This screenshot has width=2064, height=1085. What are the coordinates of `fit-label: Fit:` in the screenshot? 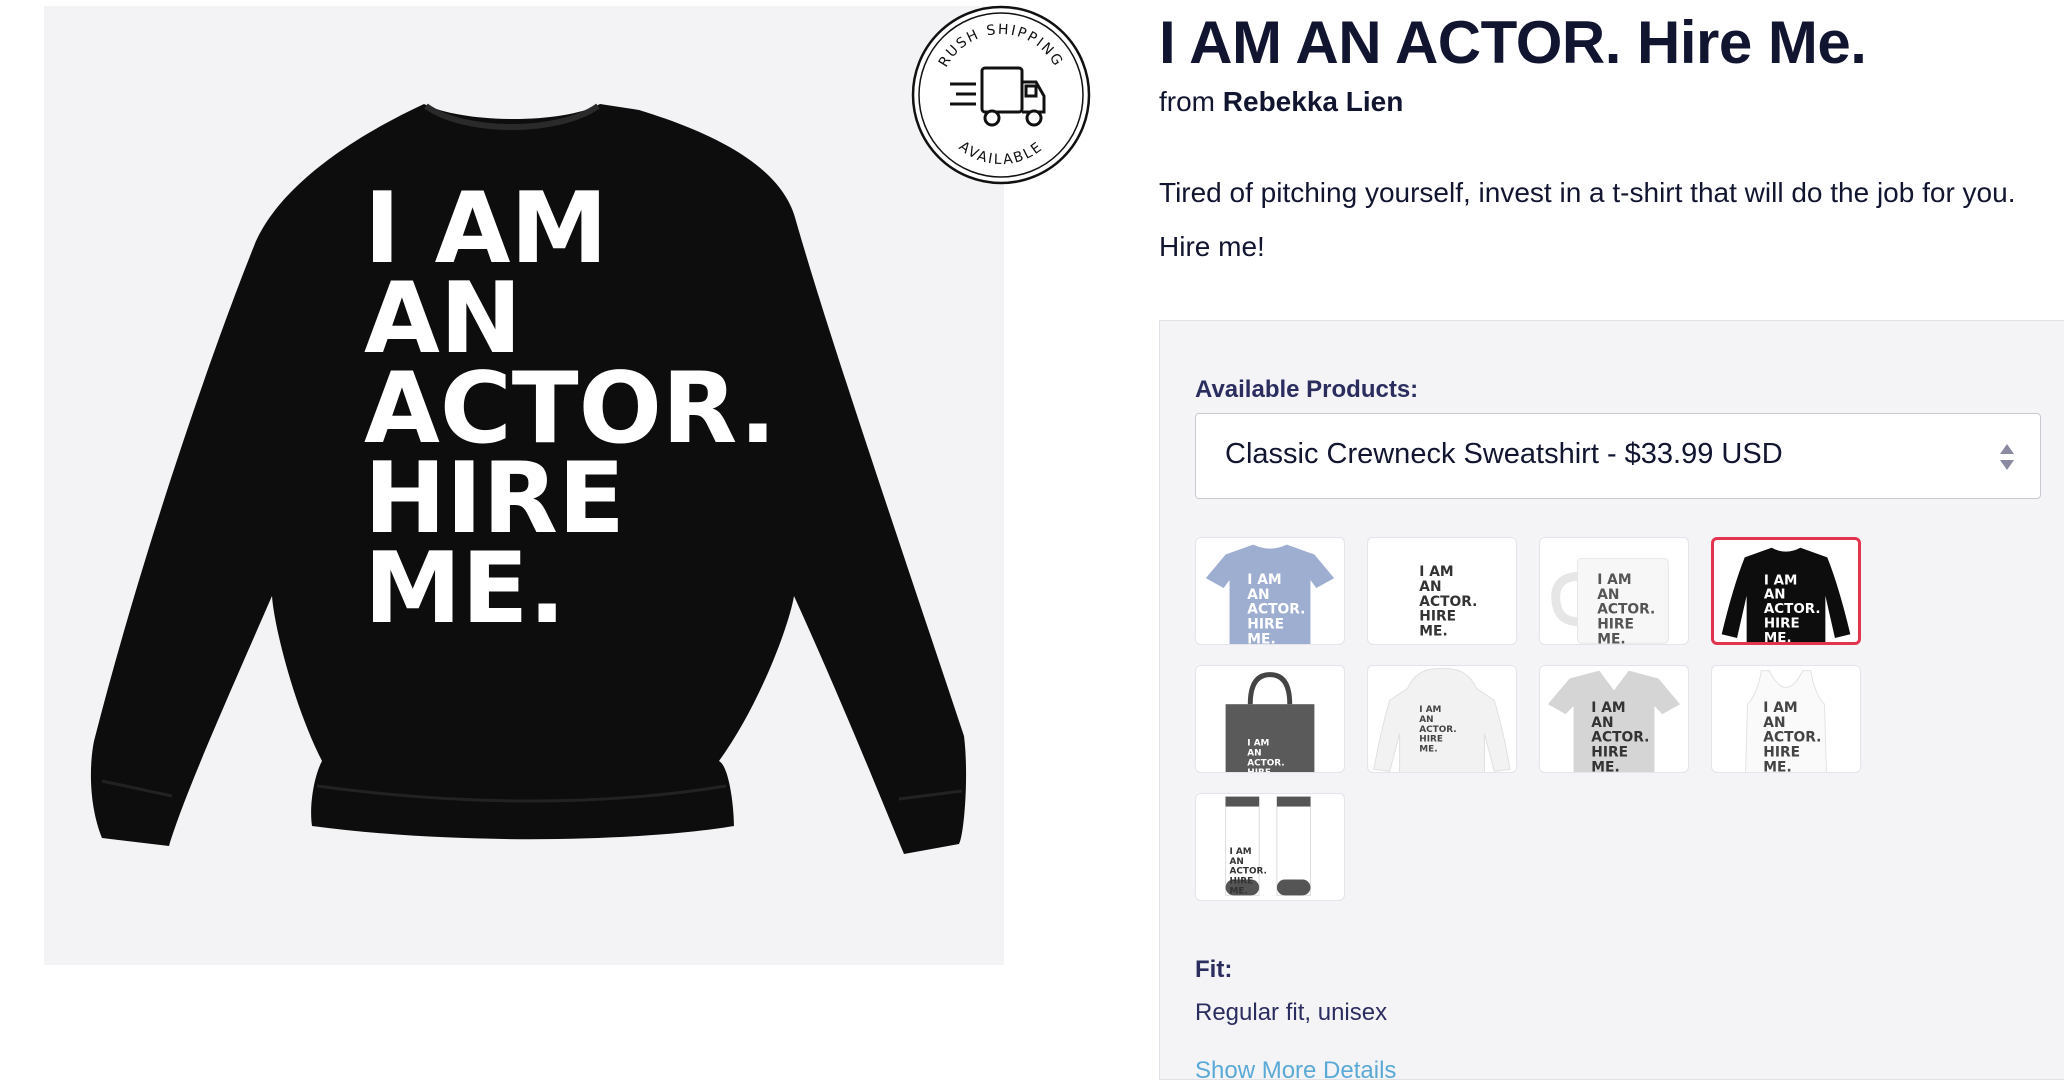 It's located at (1214, 969).